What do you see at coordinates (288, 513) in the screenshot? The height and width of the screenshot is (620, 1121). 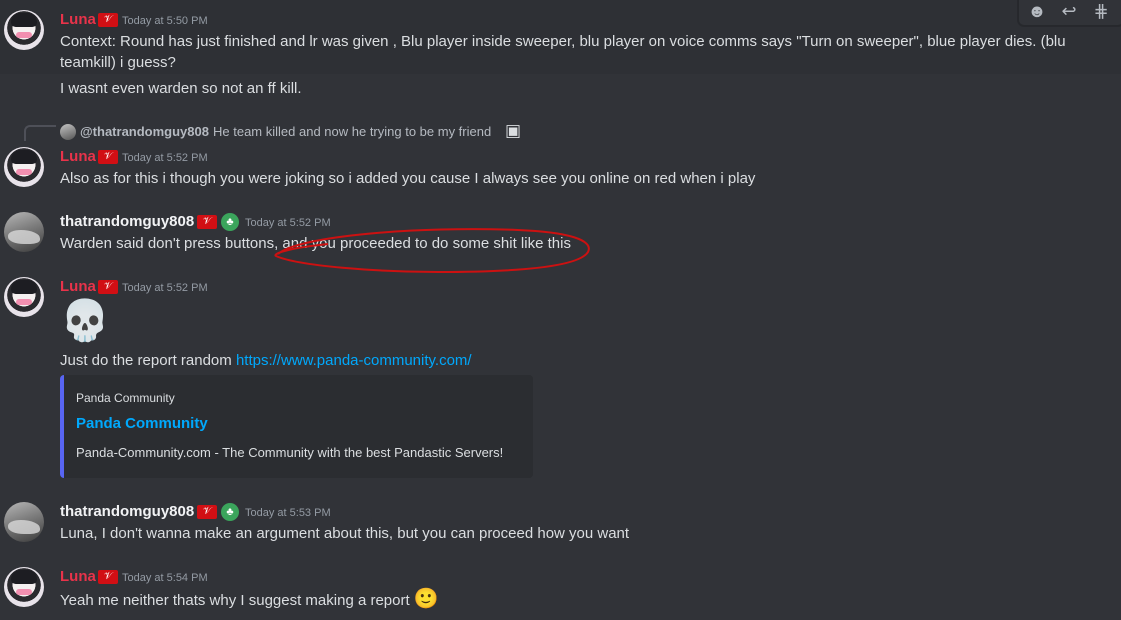 I see `timestamp: Today at 5:53 PM` at bounding box center [288, 513].